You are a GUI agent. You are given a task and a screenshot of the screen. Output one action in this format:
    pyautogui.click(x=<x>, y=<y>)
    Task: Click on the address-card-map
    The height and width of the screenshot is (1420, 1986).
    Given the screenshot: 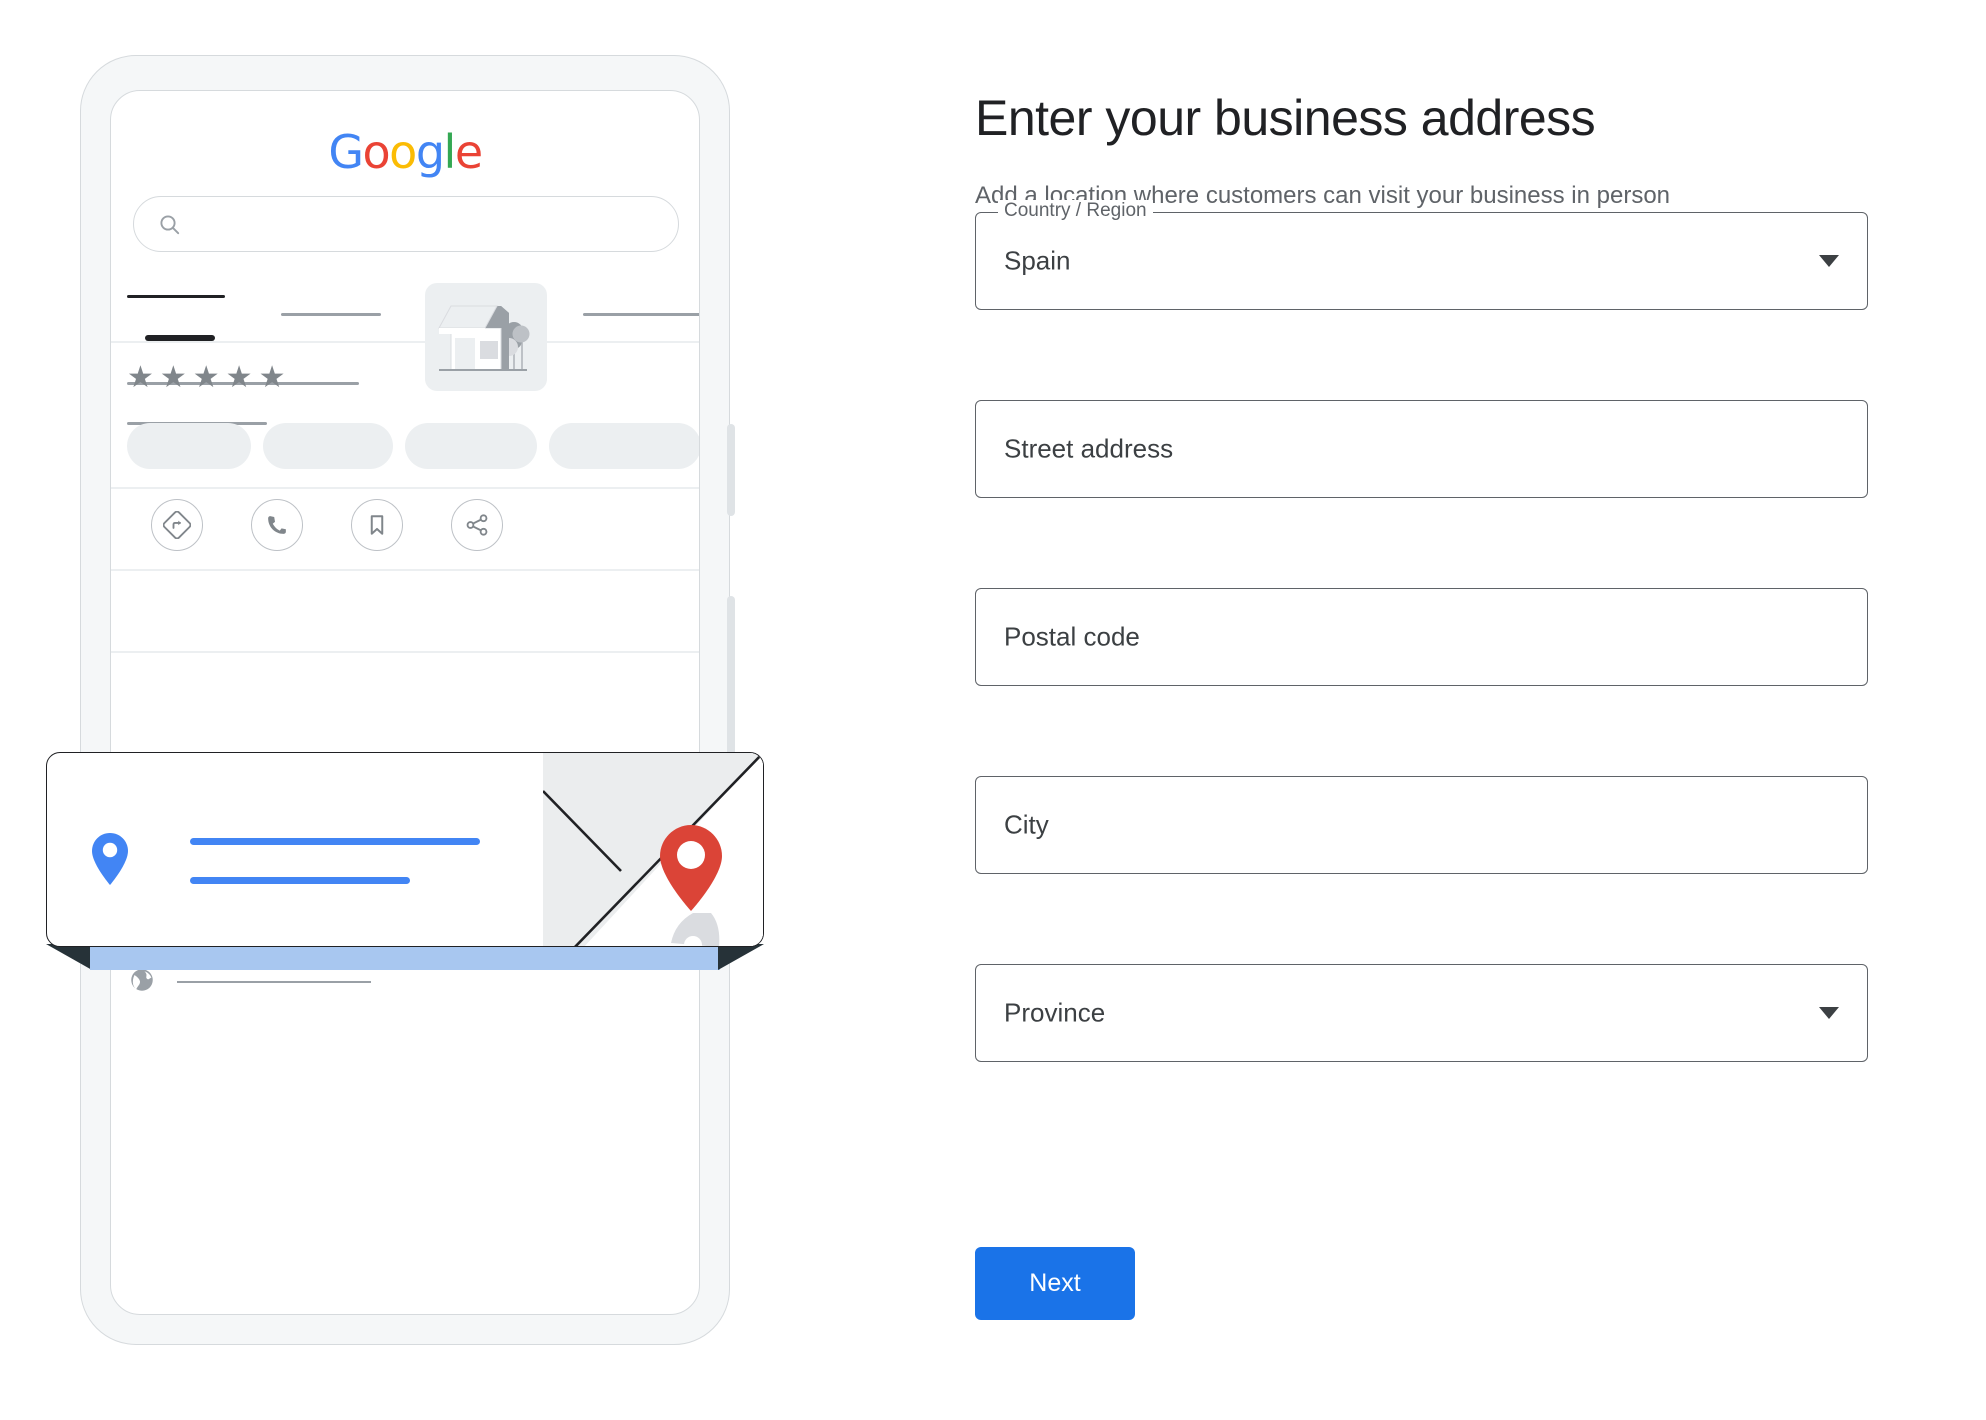 What is the action you would take?
    pyautogui.click(x=653, y=849)
    